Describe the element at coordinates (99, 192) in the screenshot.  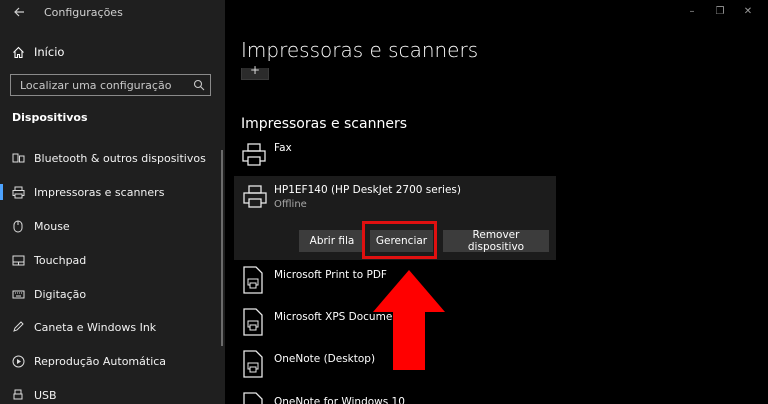
I see `sidebar-item-label: Impressoras e scanners` at that location.